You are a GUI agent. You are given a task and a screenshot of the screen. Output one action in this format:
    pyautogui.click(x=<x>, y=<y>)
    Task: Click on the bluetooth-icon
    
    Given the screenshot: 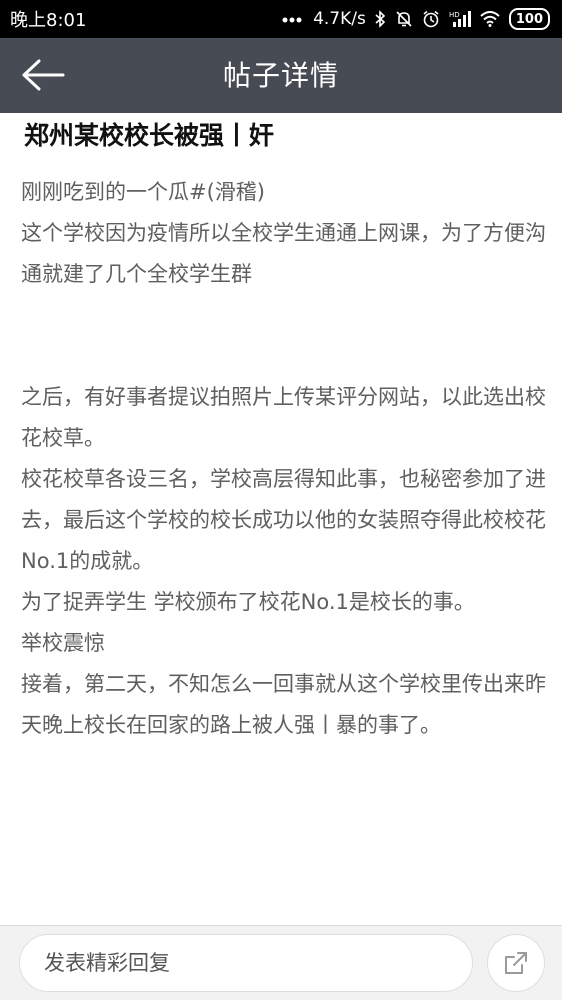 What is the action you would take?
    pyautogui.click(x=380, y=19)
    